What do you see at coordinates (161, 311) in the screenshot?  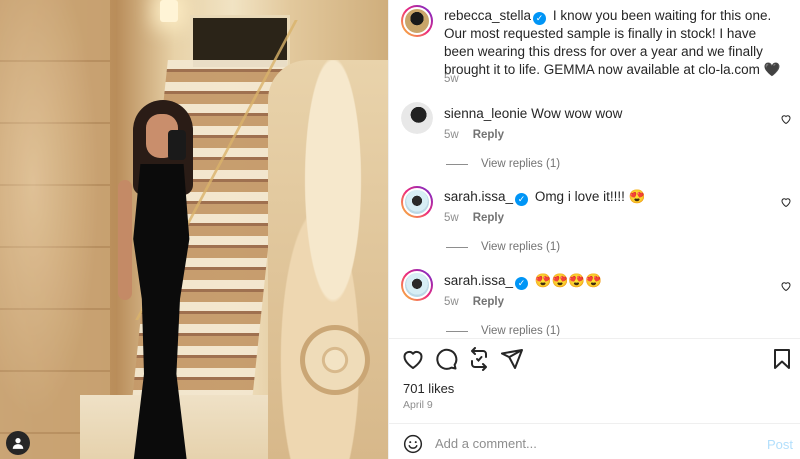 I see `person-dress` at bounding box center [161, 311].